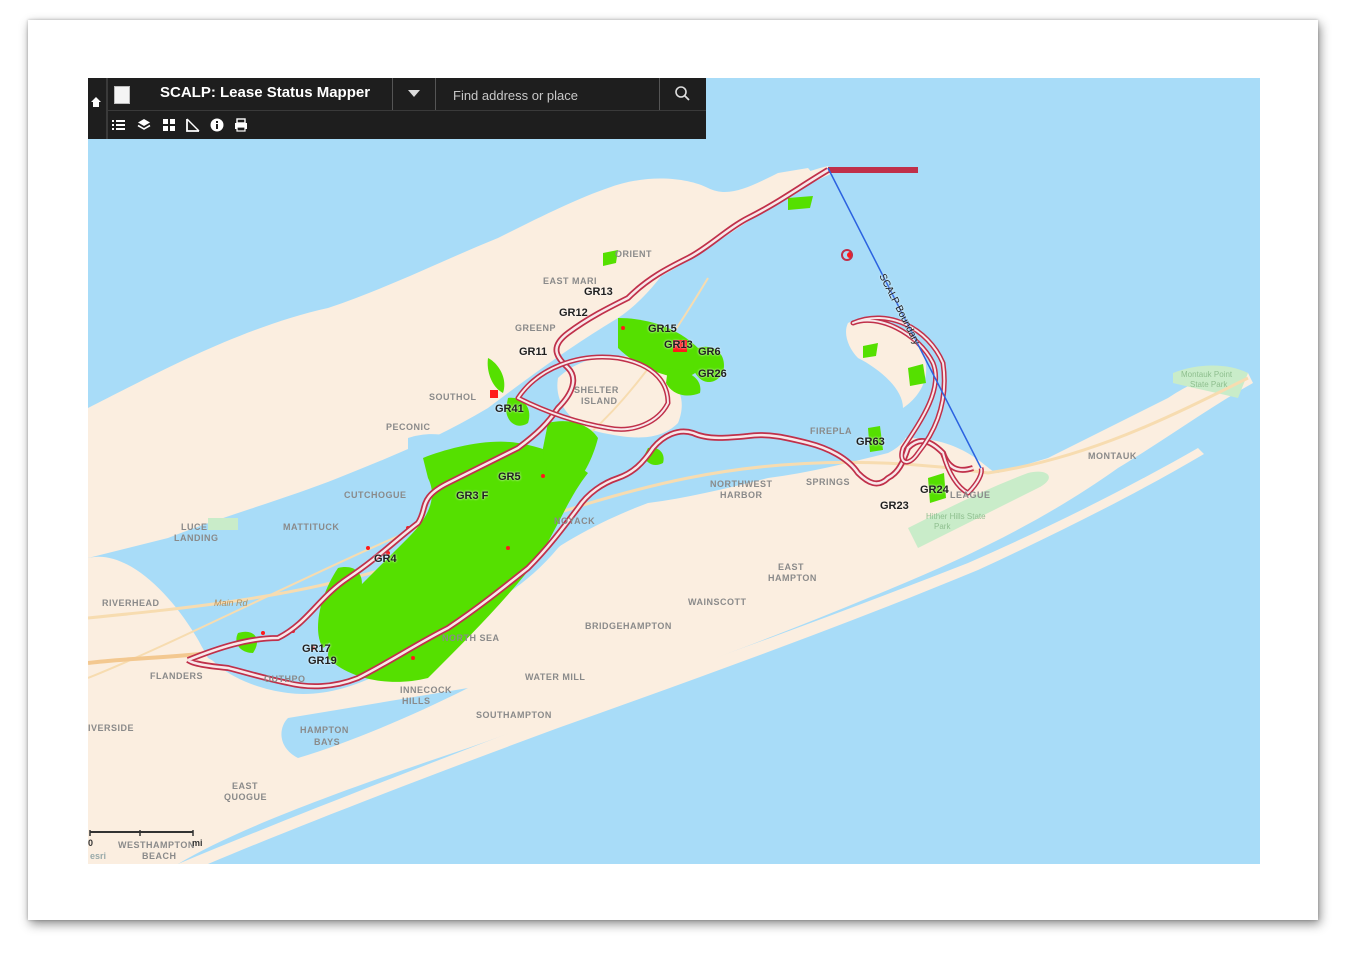  I want to click on label-shinnecock-hills-1: INNECOCK, so click(426, 690).